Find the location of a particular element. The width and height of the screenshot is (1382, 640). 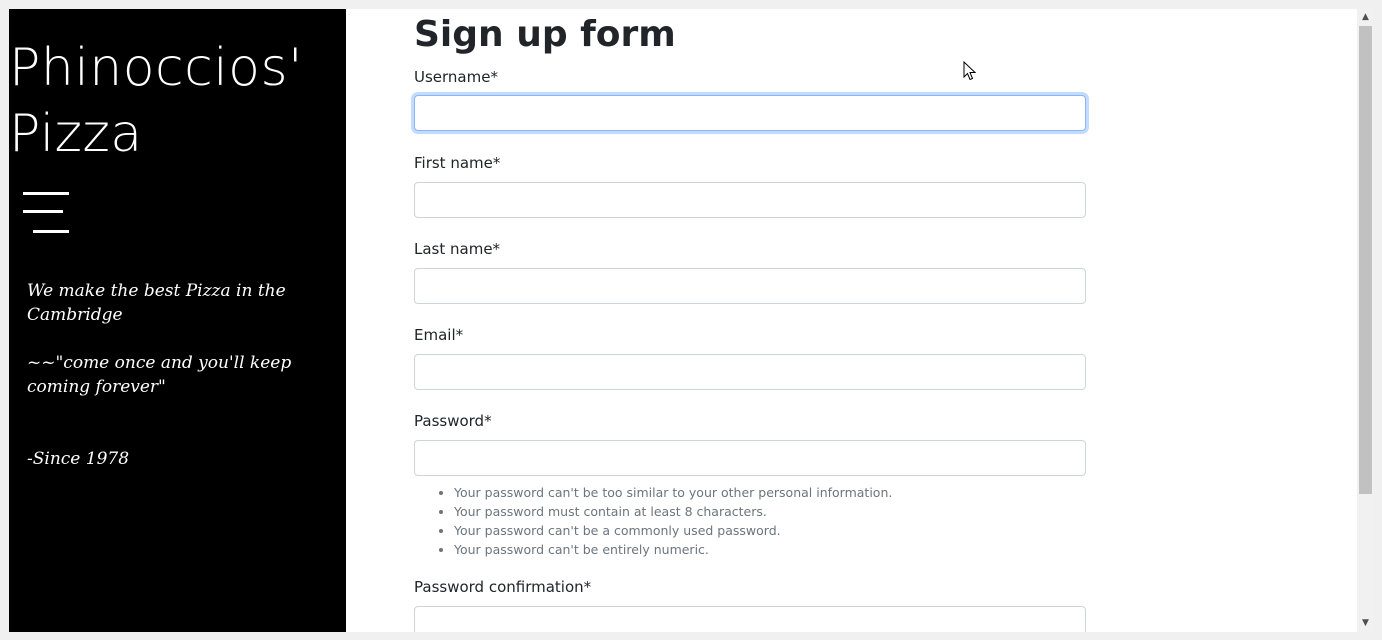

scroll-down-arrow-icon: ▼ is located at coordinates (1365, 623).